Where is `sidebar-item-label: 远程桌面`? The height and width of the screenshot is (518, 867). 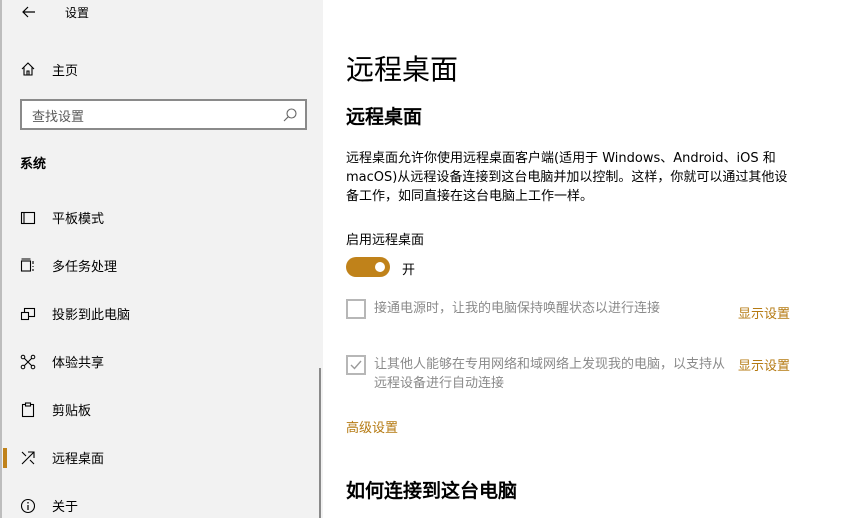 sidebar-item-label: 远程桌面 is located at coordinates (78, 459).